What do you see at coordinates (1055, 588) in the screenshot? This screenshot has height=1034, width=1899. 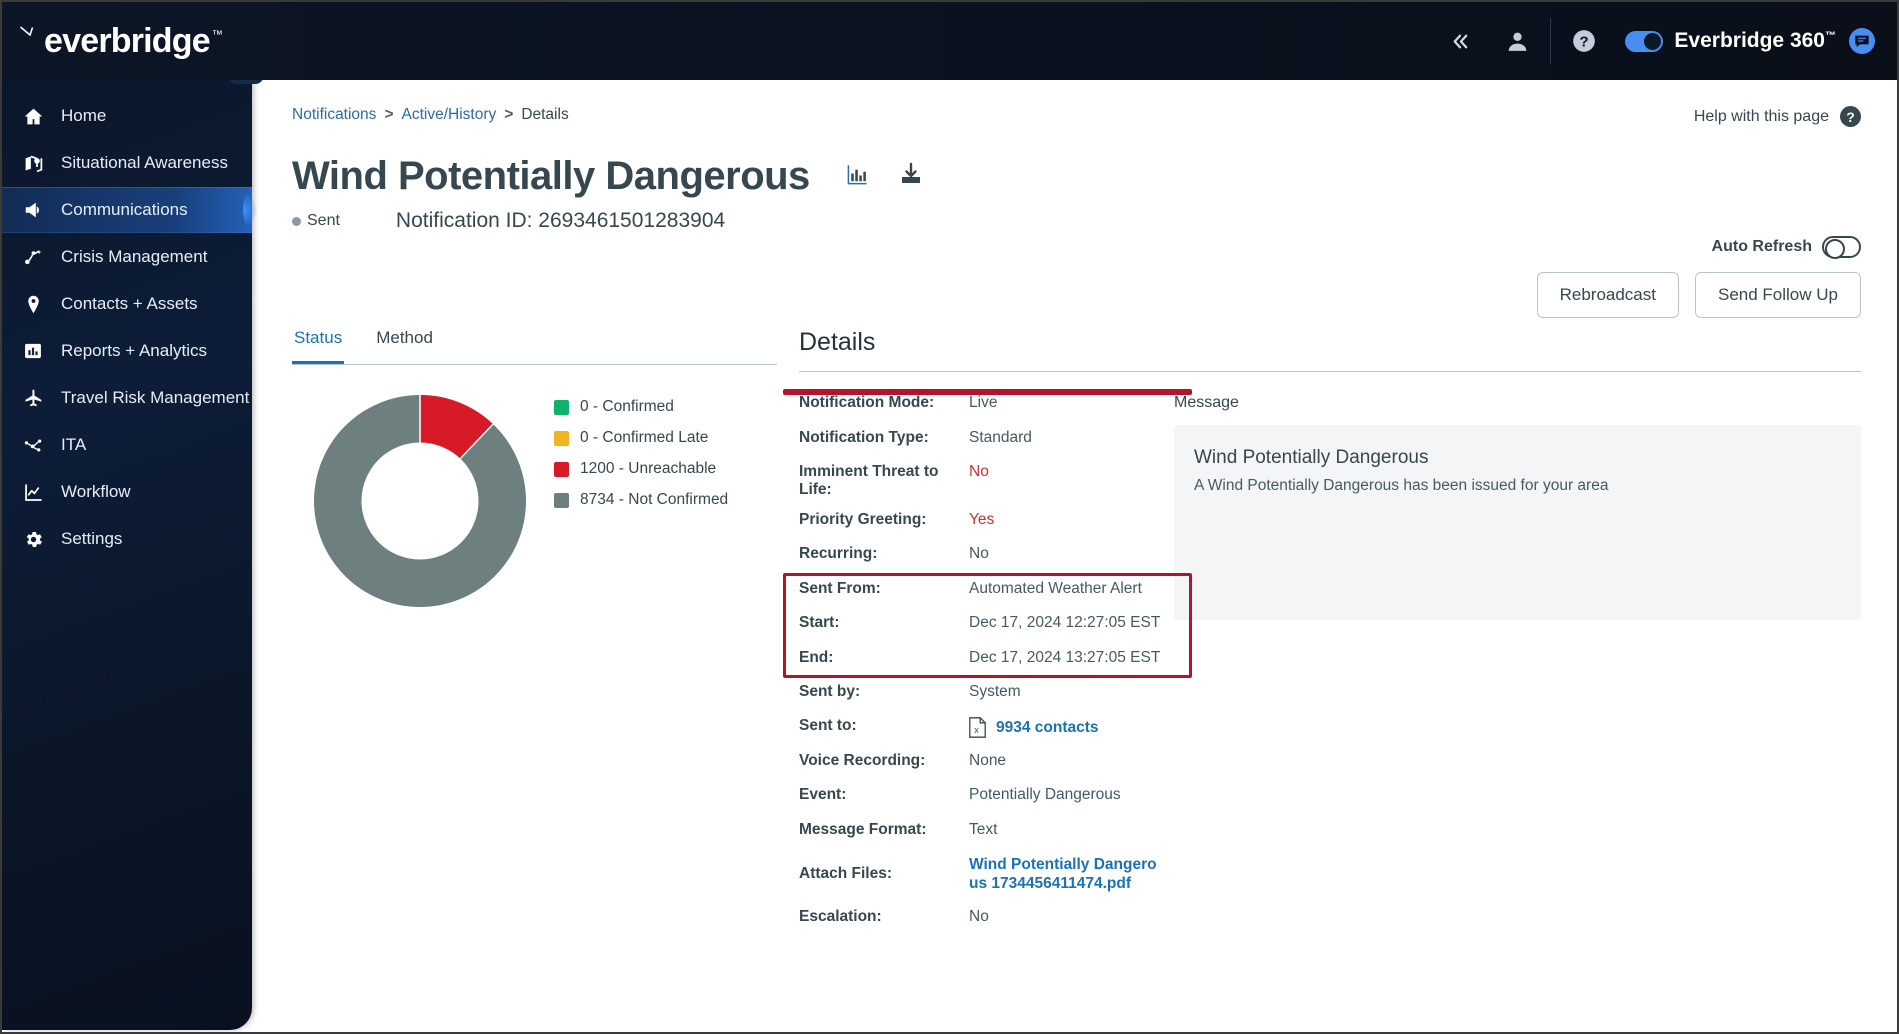 I see `detail-value: Automated Weather Alert` at bounding box center [1055, 588].